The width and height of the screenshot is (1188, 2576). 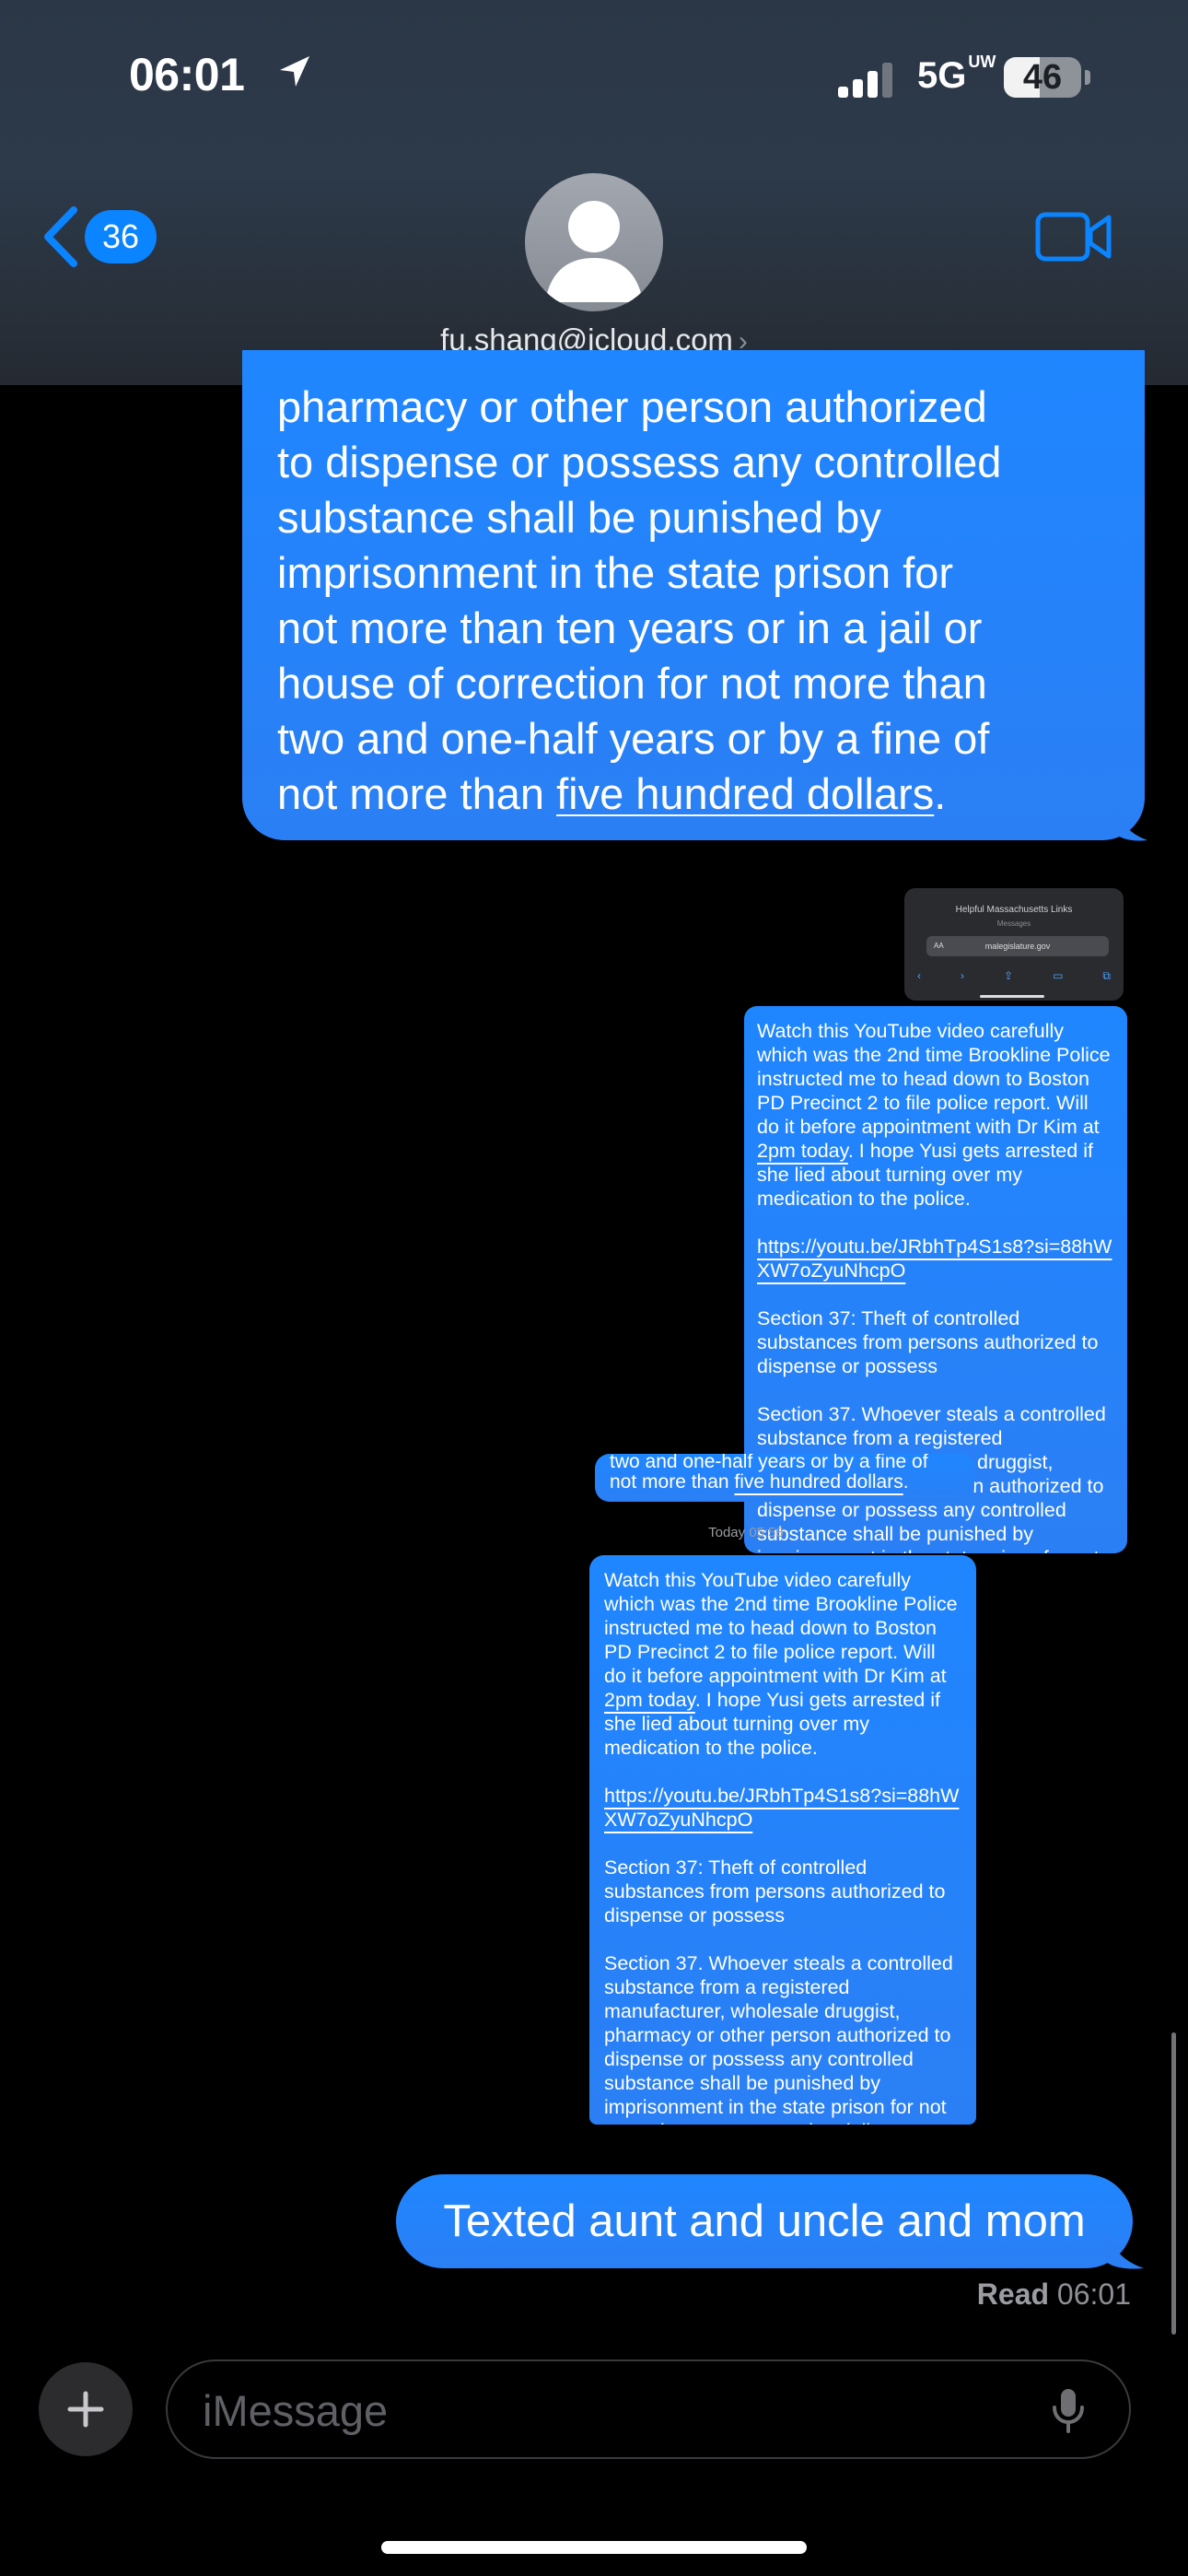 I want to click on unread-count-badge: 36, so click(x=121, y=236).